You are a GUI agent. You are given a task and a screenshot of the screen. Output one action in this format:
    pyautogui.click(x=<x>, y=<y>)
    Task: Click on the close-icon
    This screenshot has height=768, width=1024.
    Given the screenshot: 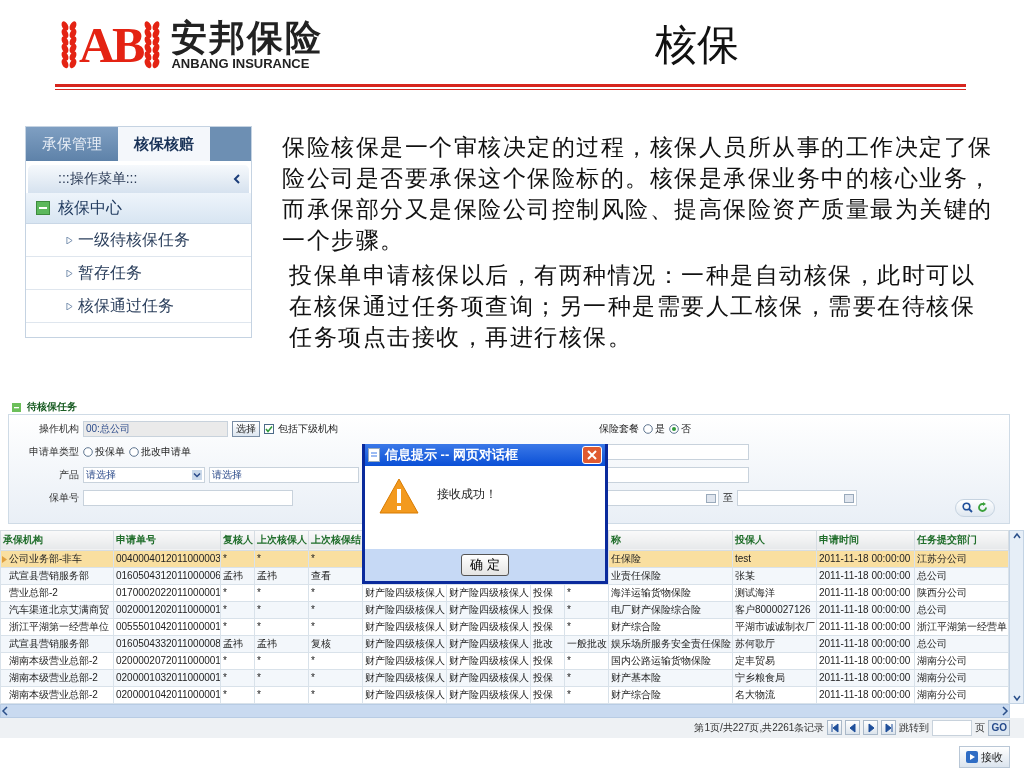 What is the action you would take?
    pyautogui.click(x=592, y=454)
    